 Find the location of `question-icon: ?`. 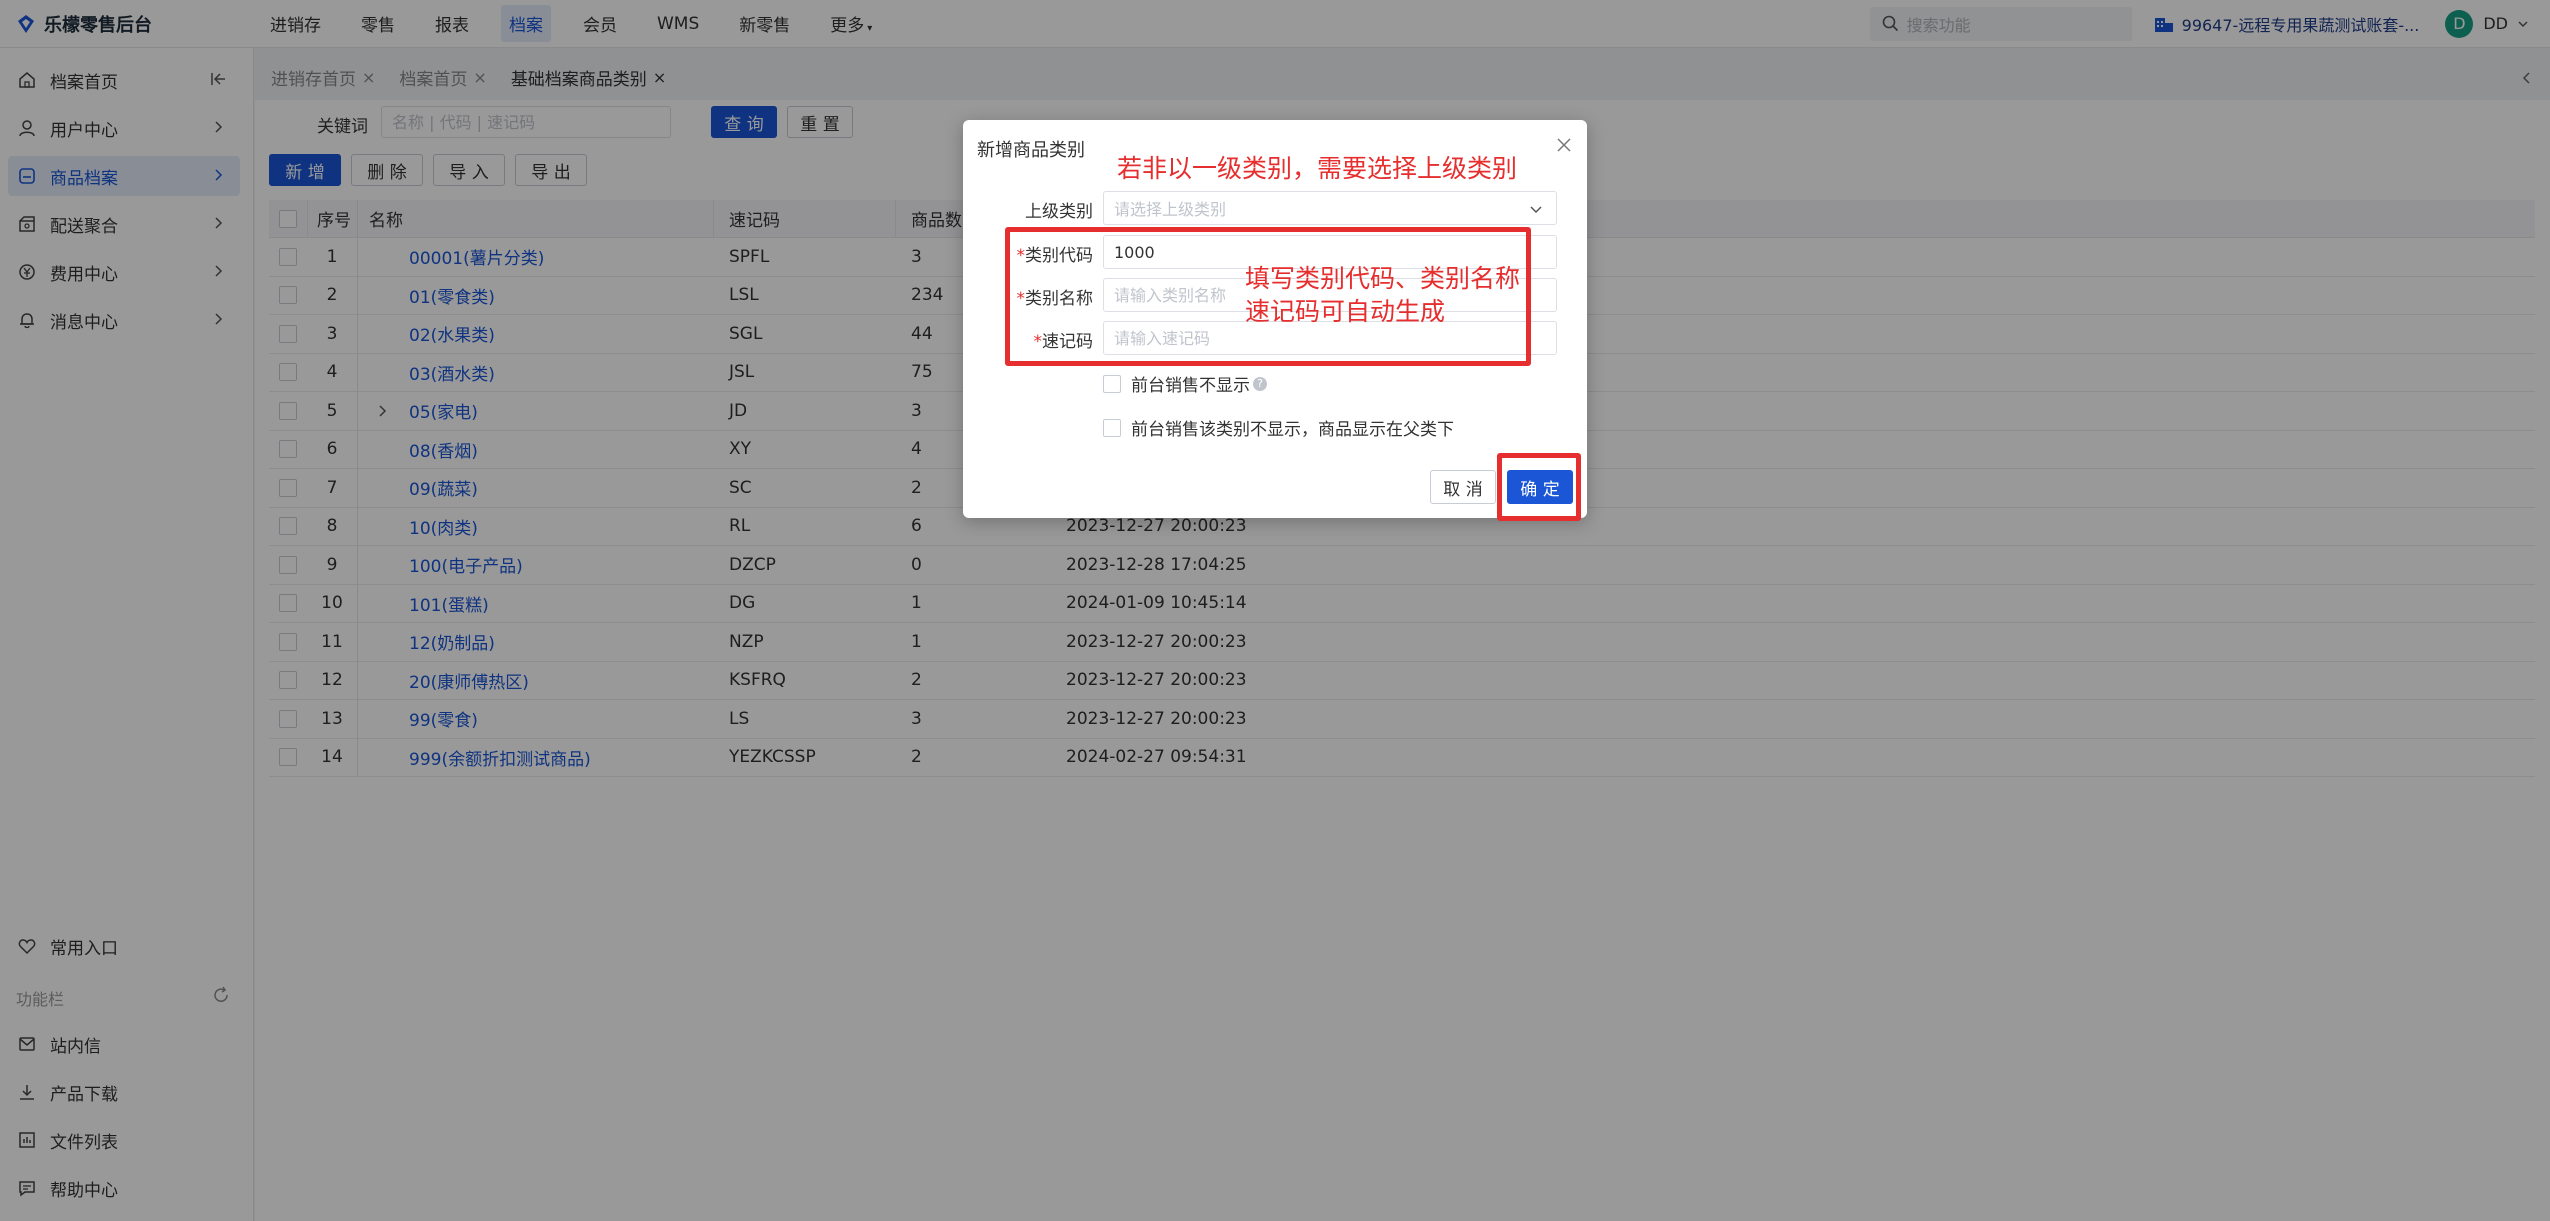

question-icon: ? is located at coordinates (1260, 383).